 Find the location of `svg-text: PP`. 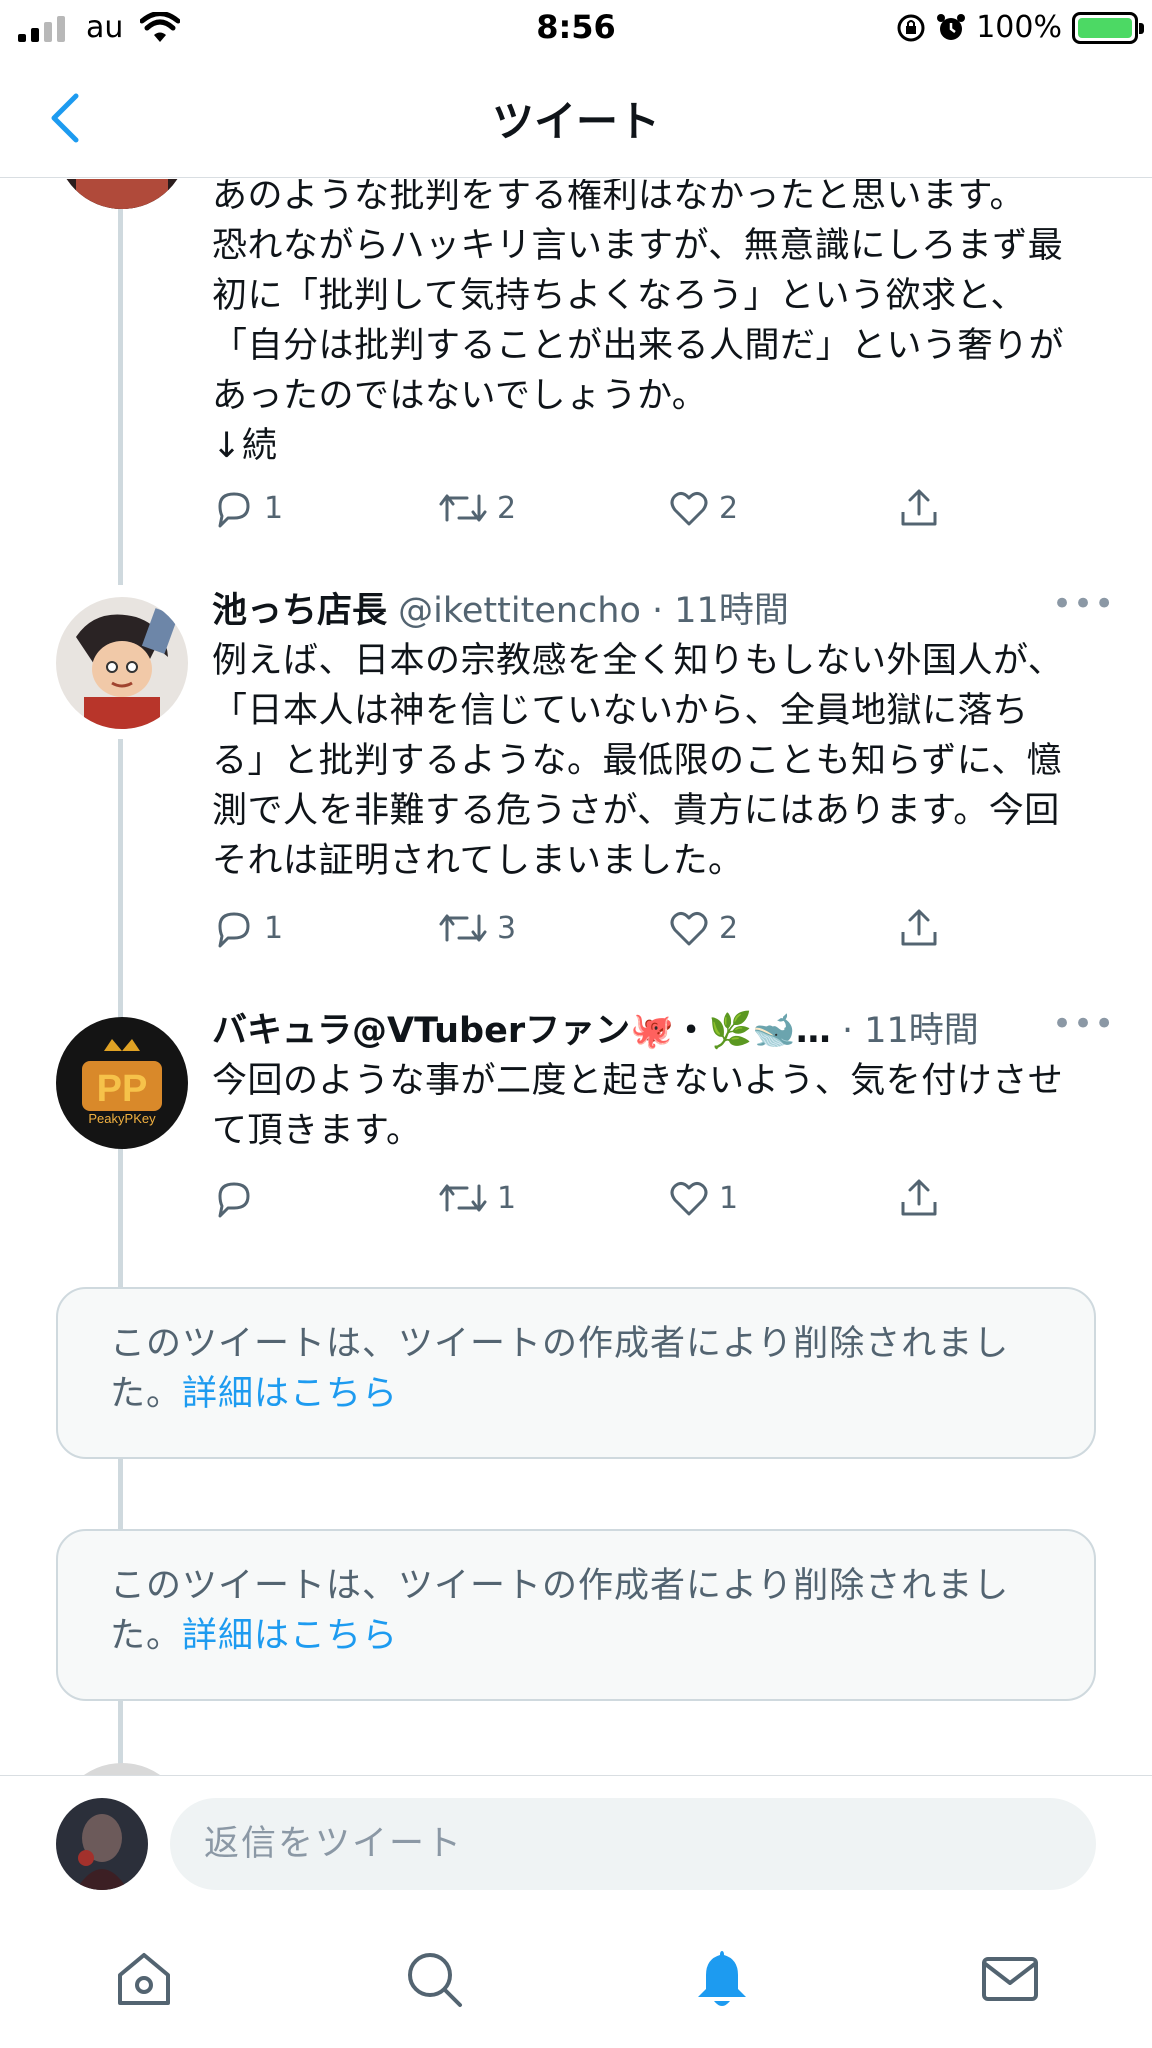

svg-text: PP is located at coordinates (122, 1089).